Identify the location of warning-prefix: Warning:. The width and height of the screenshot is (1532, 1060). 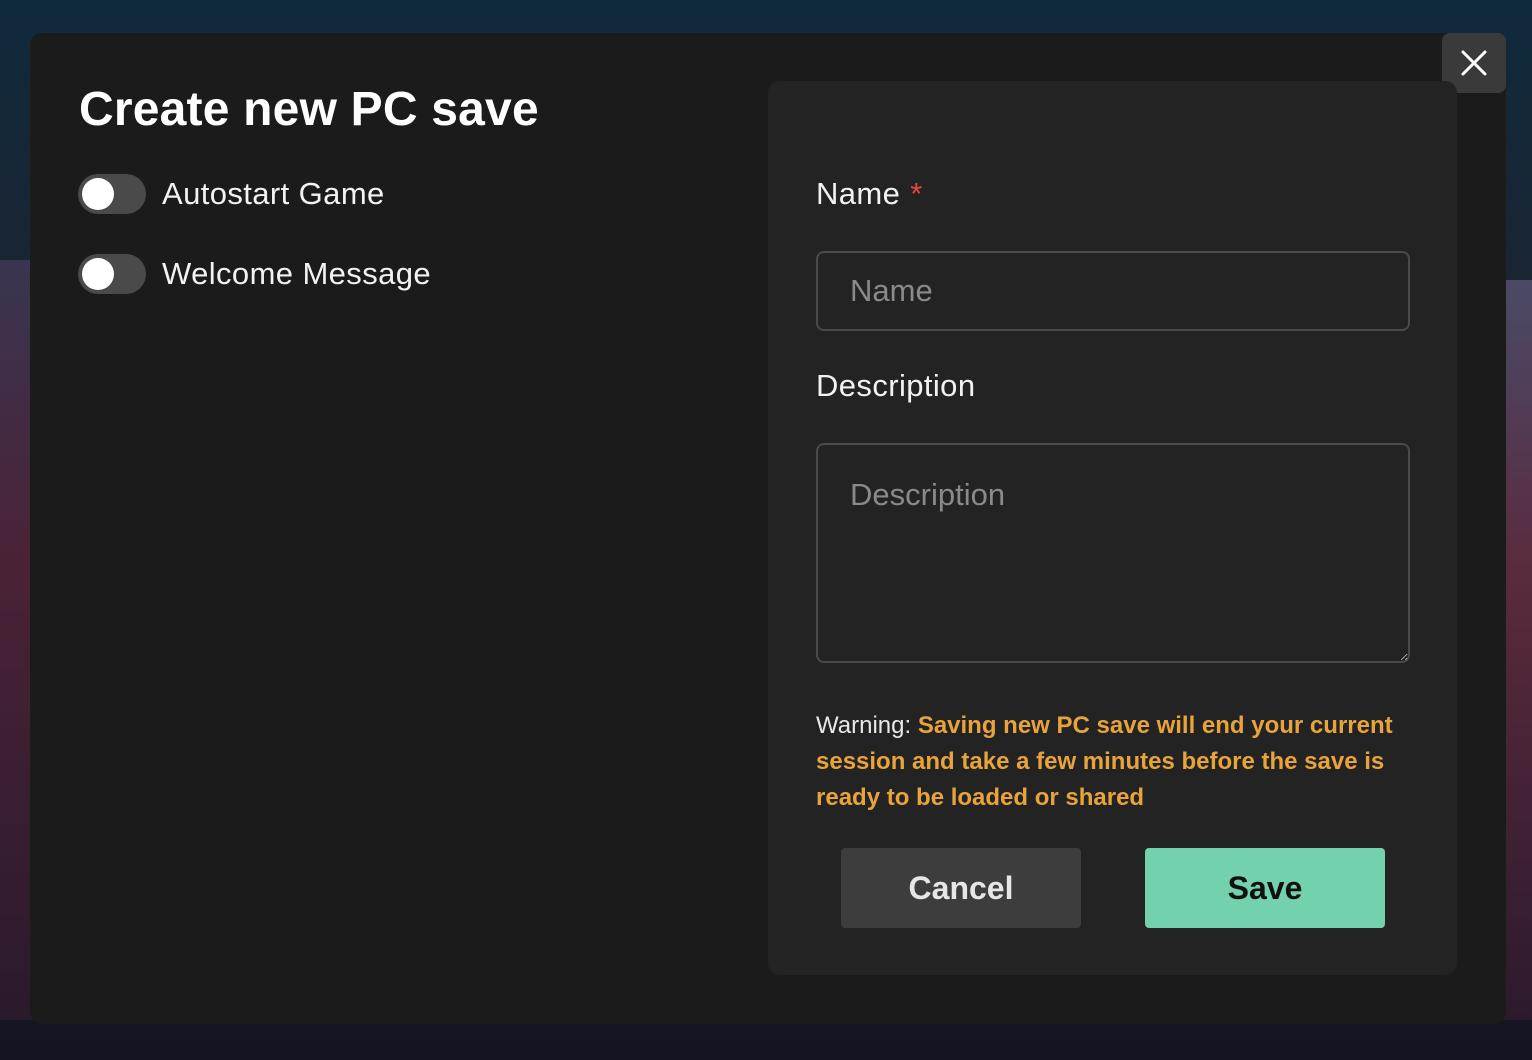
(867, 725).